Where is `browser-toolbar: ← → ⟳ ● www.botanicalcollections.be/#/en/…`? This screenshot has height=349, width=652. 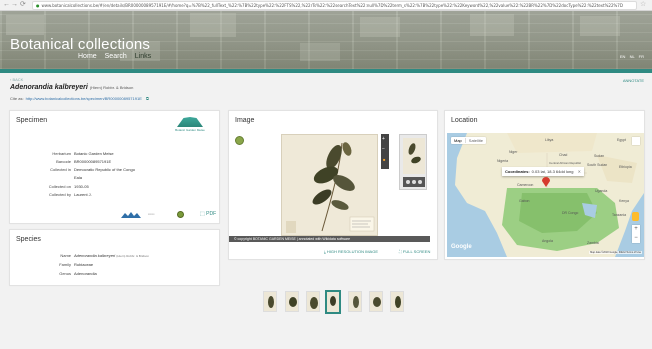
browser-toolbar: ← → ⟳ ● www.botanicalcollections.be/#/en/… is located at coordinates (326, 5).